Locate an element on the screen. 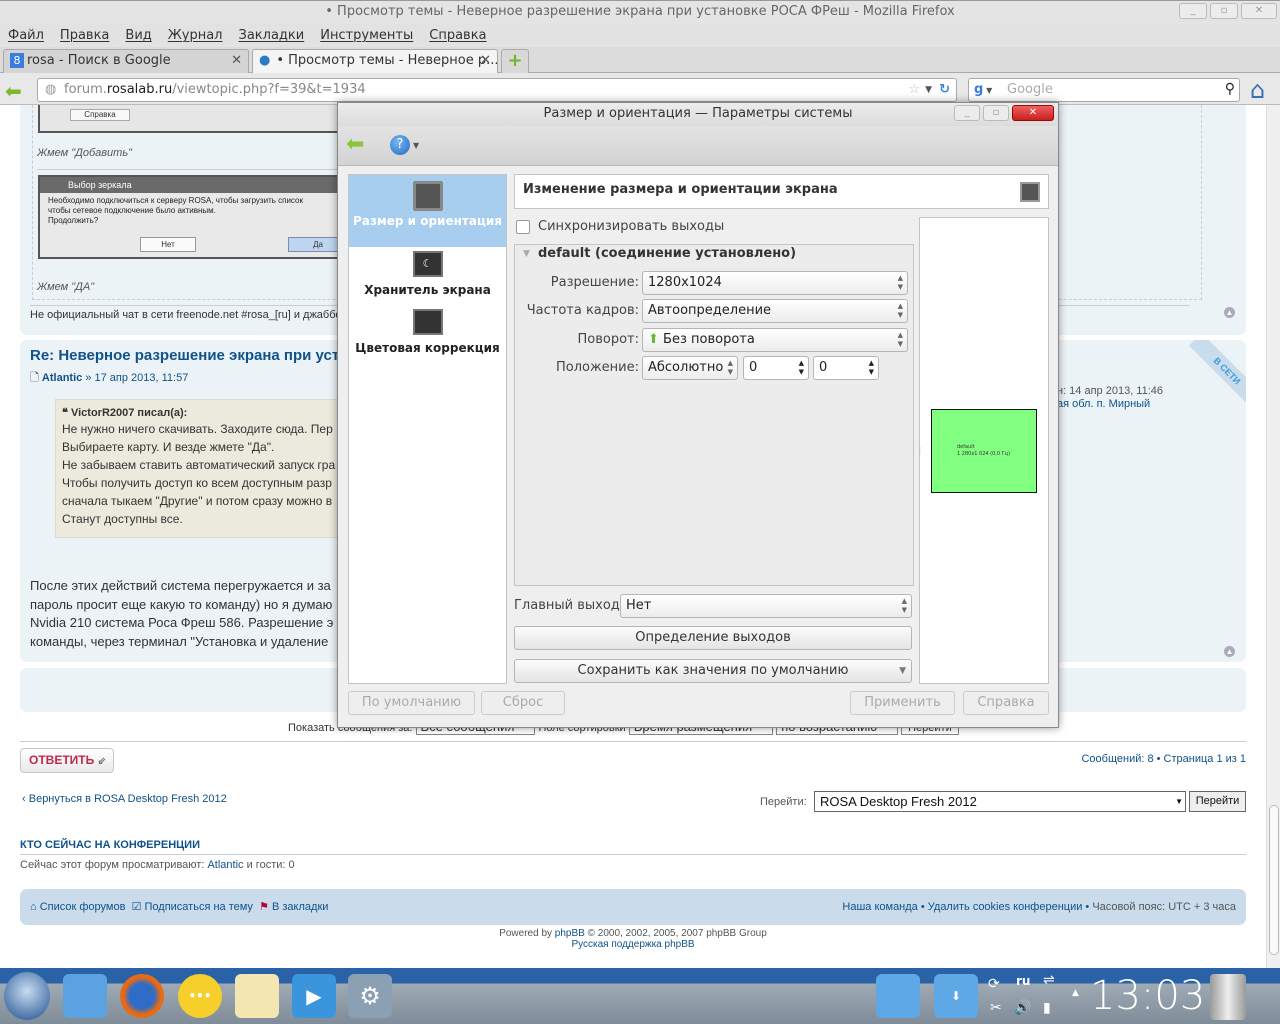 The height and width of the screenshot is (1024, 1280). online-user: Atlantic is located at coordinates (225, 865).